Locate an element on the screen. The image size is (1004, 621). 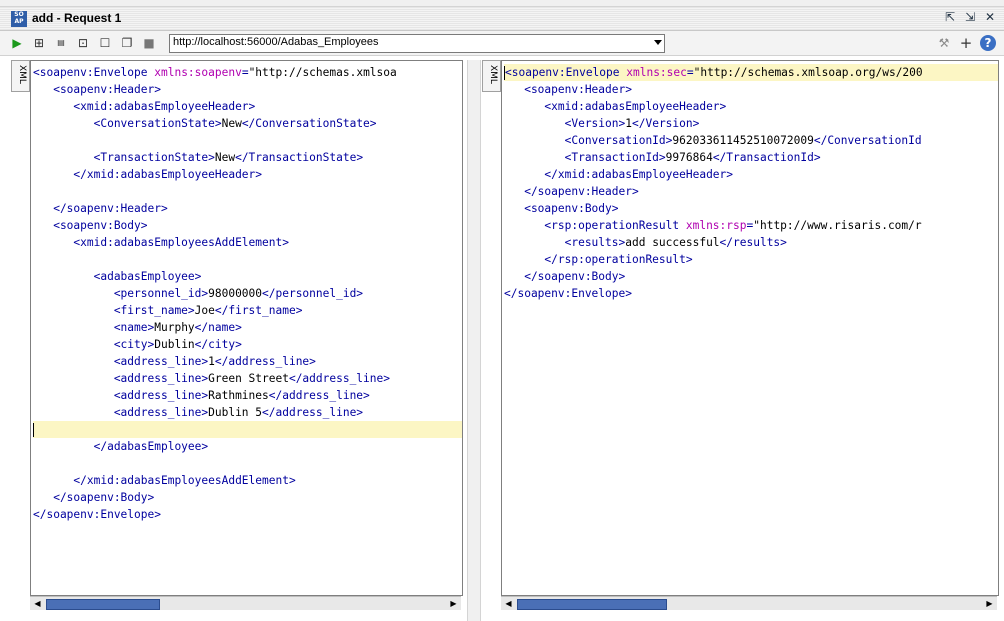
response-code-line: </soapenv:Header> is located at coordinates (751, 191).